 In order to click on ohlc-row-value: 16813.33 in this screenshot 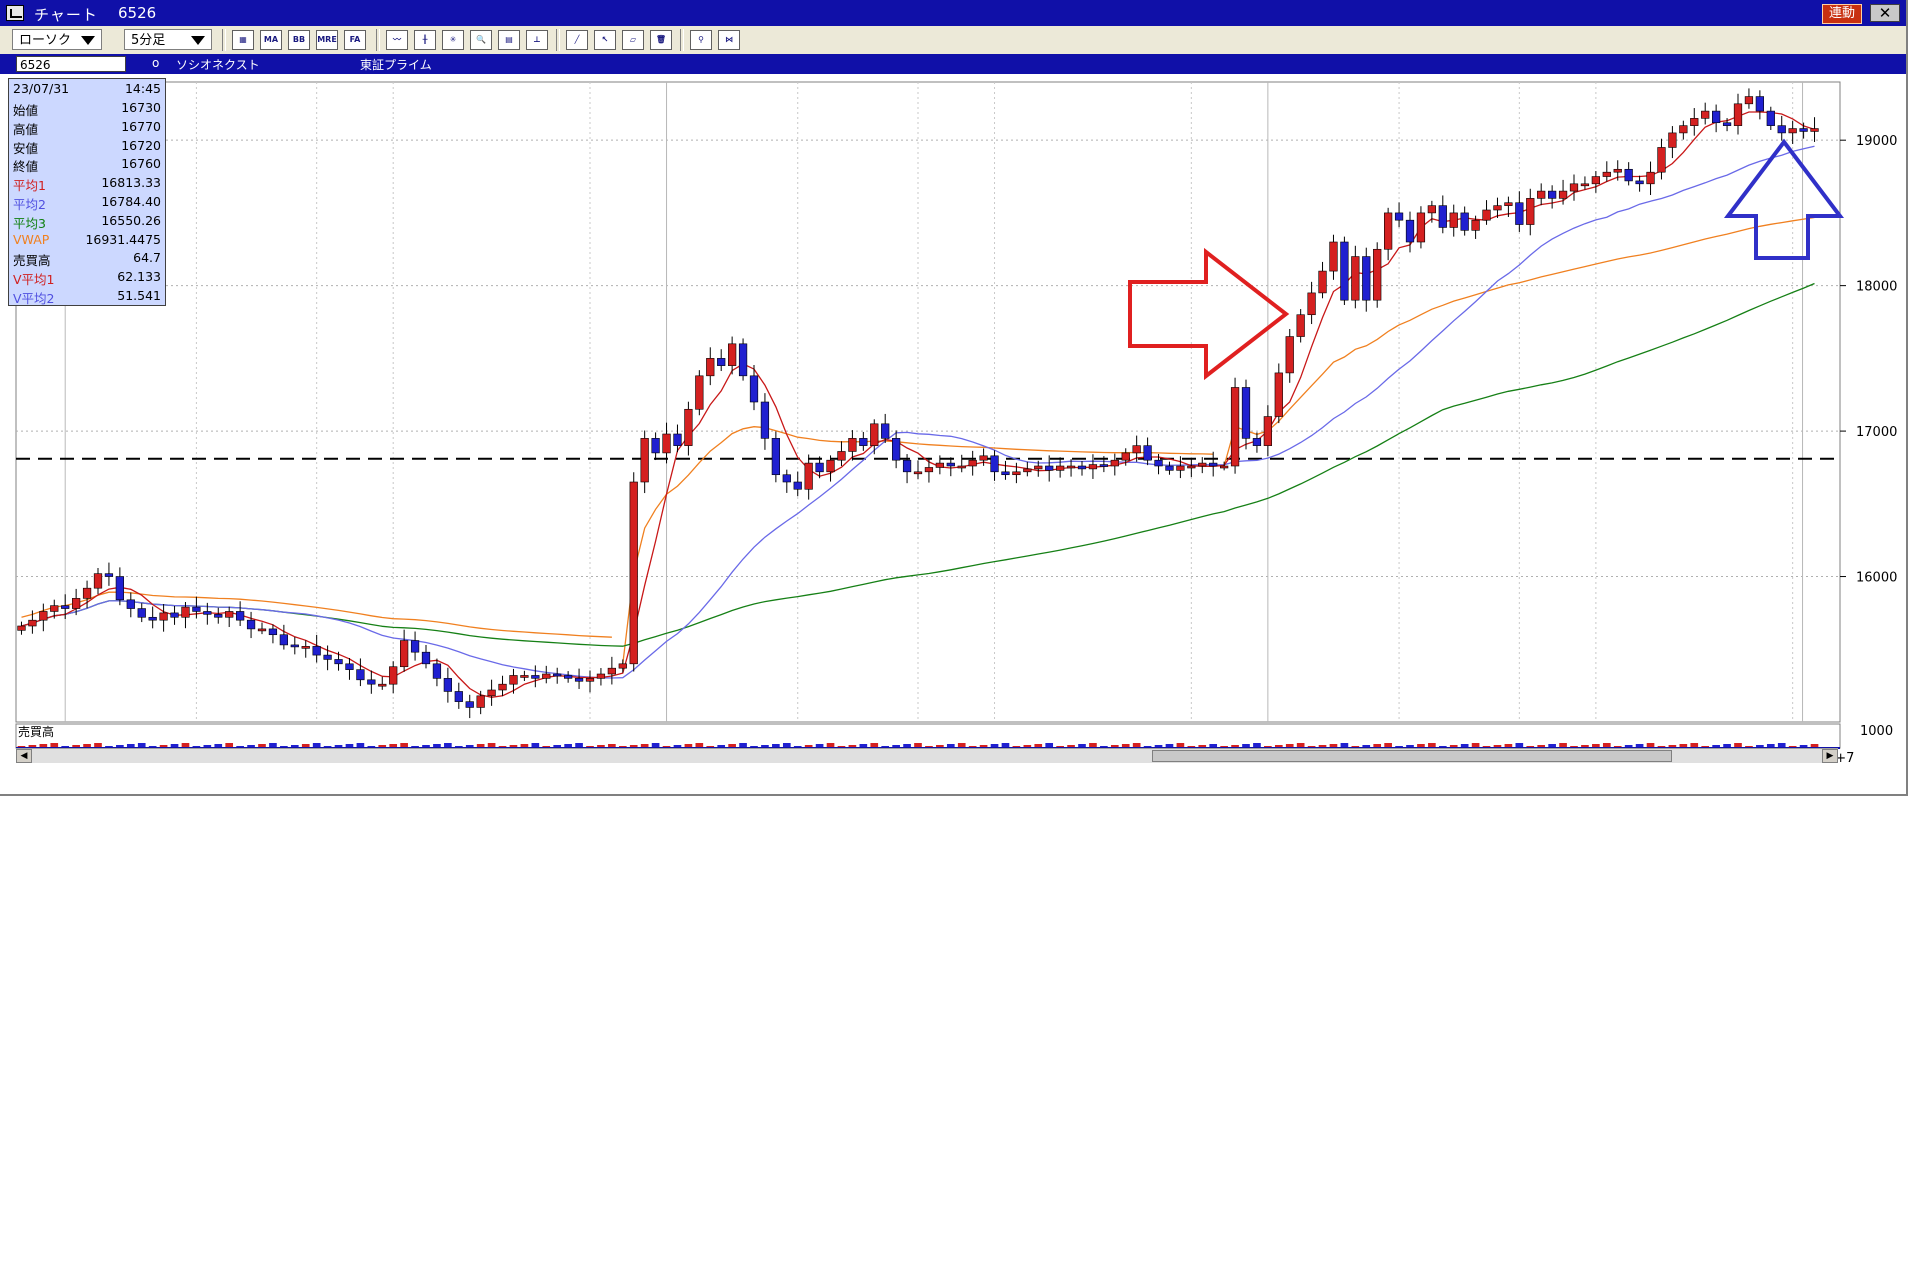, I will do `click(131, 183)`.